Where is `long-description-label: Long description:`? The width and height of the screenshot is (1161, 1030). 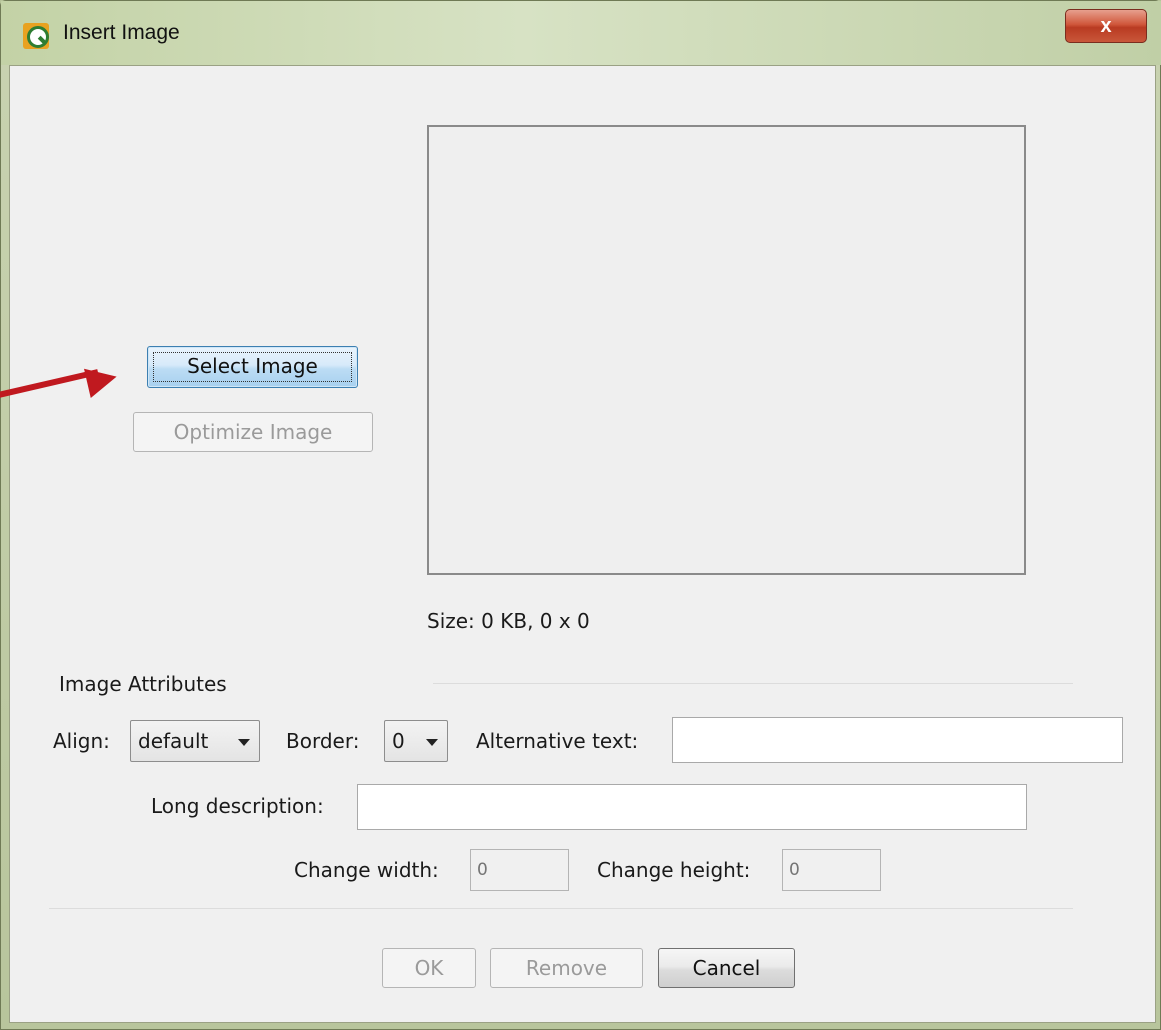 long-description-label: Long description: is located at coordinates (237, 806).